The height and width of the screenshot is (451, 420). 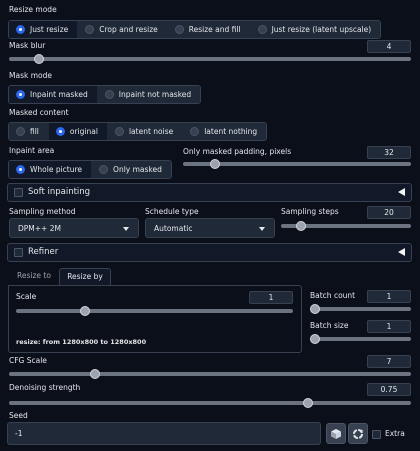 What do you see at coordinates (210, 59) in the screenshot?
I see `mask-blur-slider` at bounding box center [210, 59].